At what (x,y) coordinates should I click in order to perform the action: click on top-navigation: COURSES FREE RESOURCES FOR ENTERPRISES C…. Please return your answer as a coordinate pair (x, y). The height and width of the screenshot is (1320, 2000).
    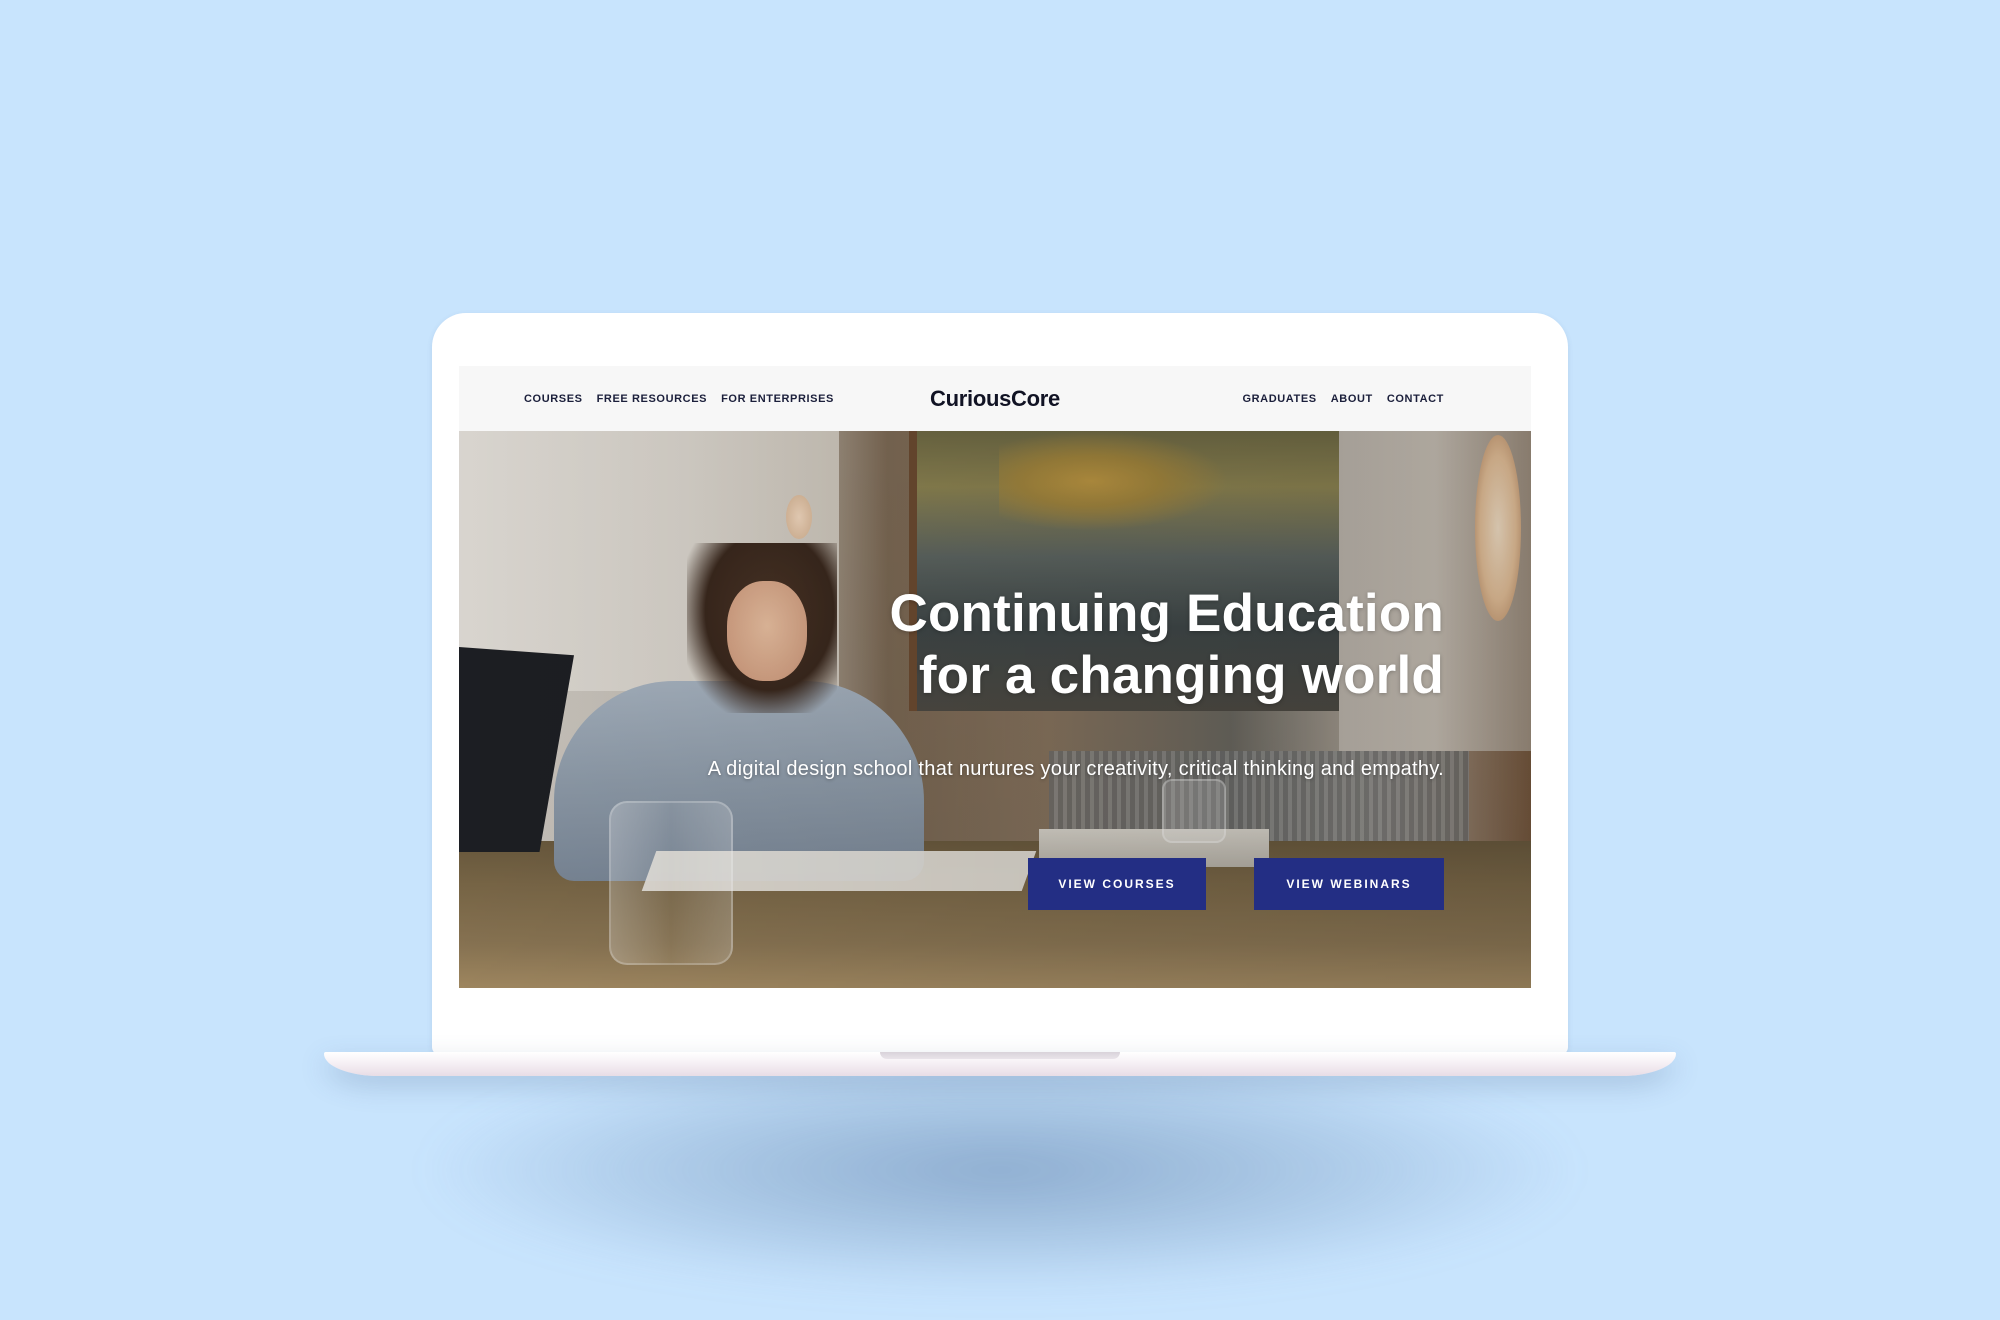
    Looking at the image, I should click on (995, 398).